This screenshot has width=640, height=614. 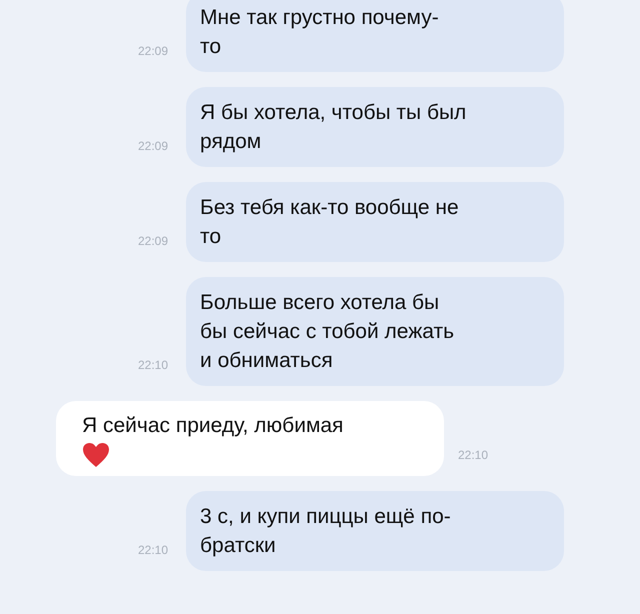 What do you see at coordinates (334, 113) in the screenshot?
I see `message-text: Я бы хотела, чтобы ты был` at bounding box center [334, 113].